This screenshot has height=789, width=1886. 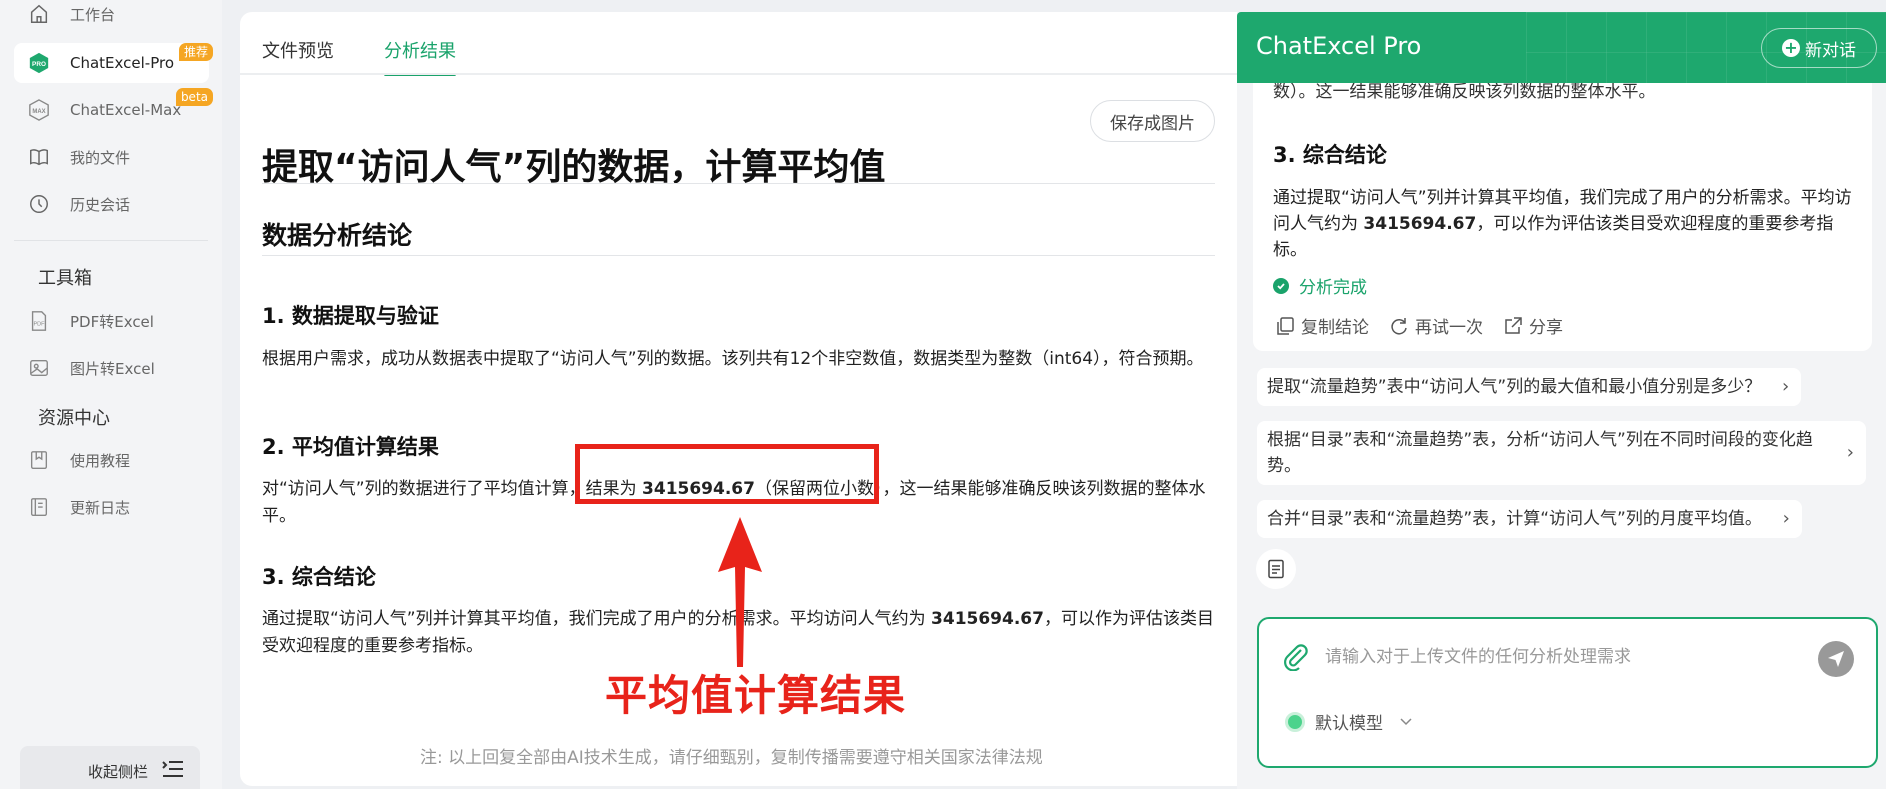 I want to click on pdf-icon: PDF, so click(x=39, y=321).